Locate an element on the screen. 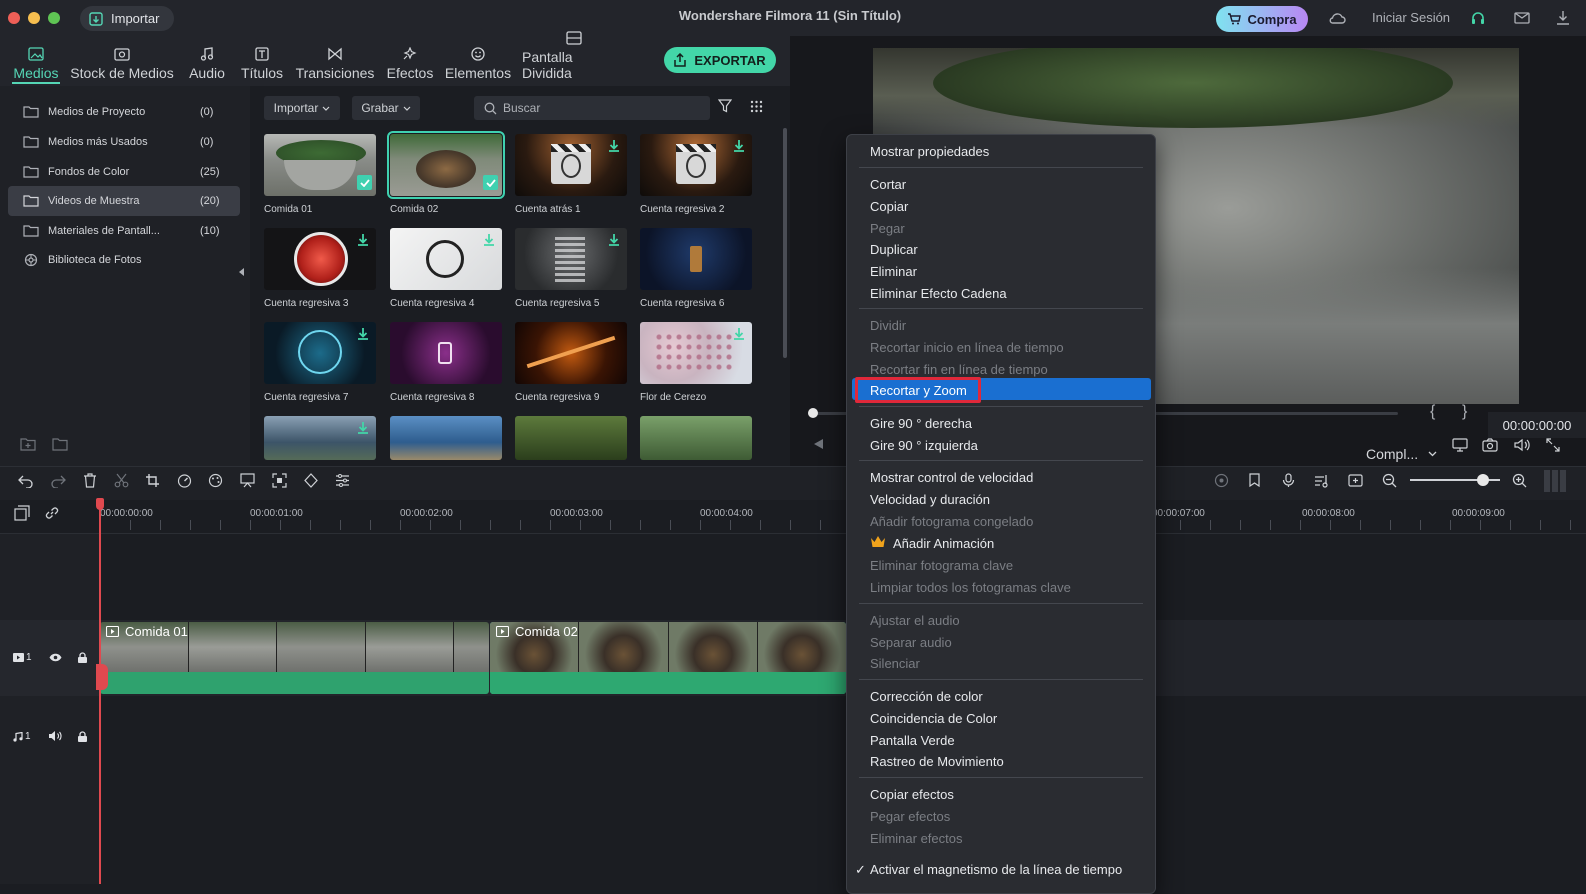 The height and width of the screenshot is (894, 1586). search-input: Buscar is located at coordinates (592, 108).